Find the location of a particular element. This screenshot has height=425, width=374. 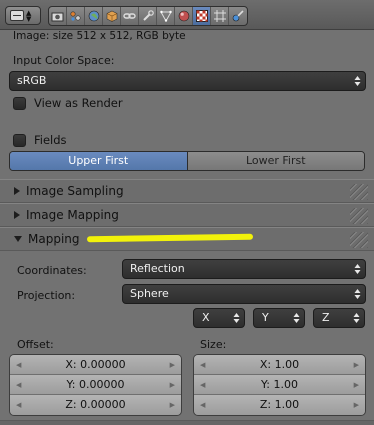

particles-icon is located at coordinates (220, 16).